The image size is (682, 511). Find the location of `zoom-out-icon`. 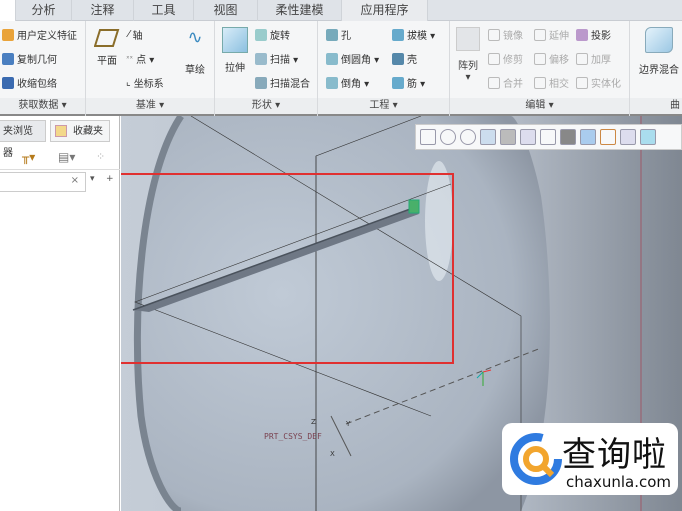

zoom-out-icon is located at coordinates (468, 137).